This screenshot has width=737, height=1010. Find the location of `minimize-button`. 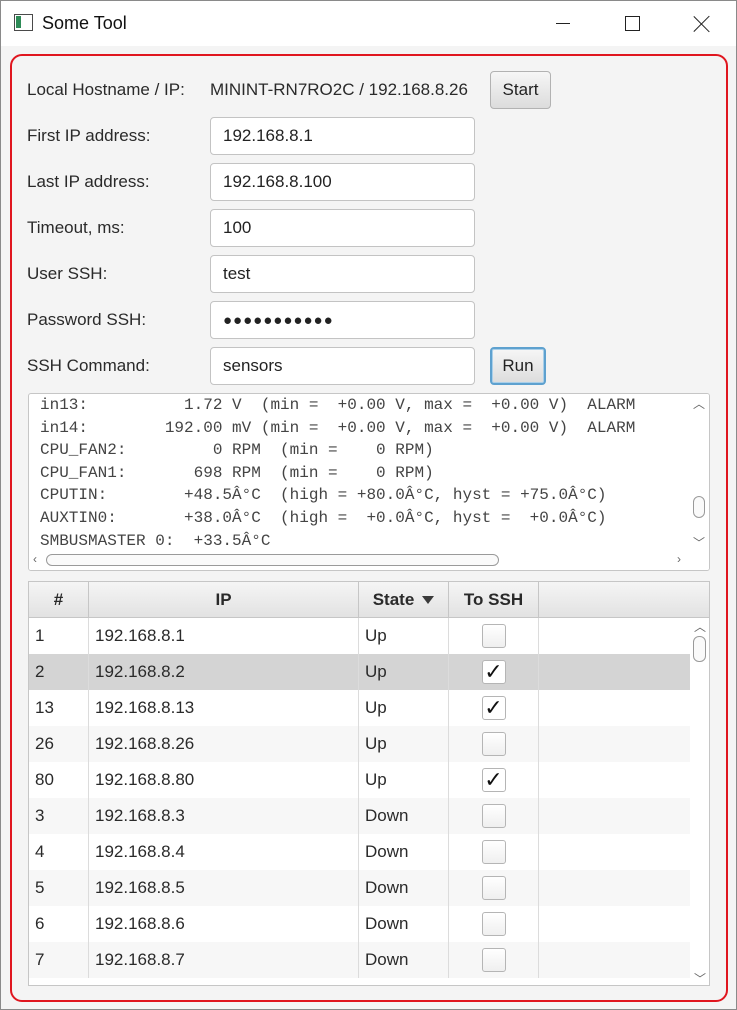

minimize-button is located at coordinates (563, 23).